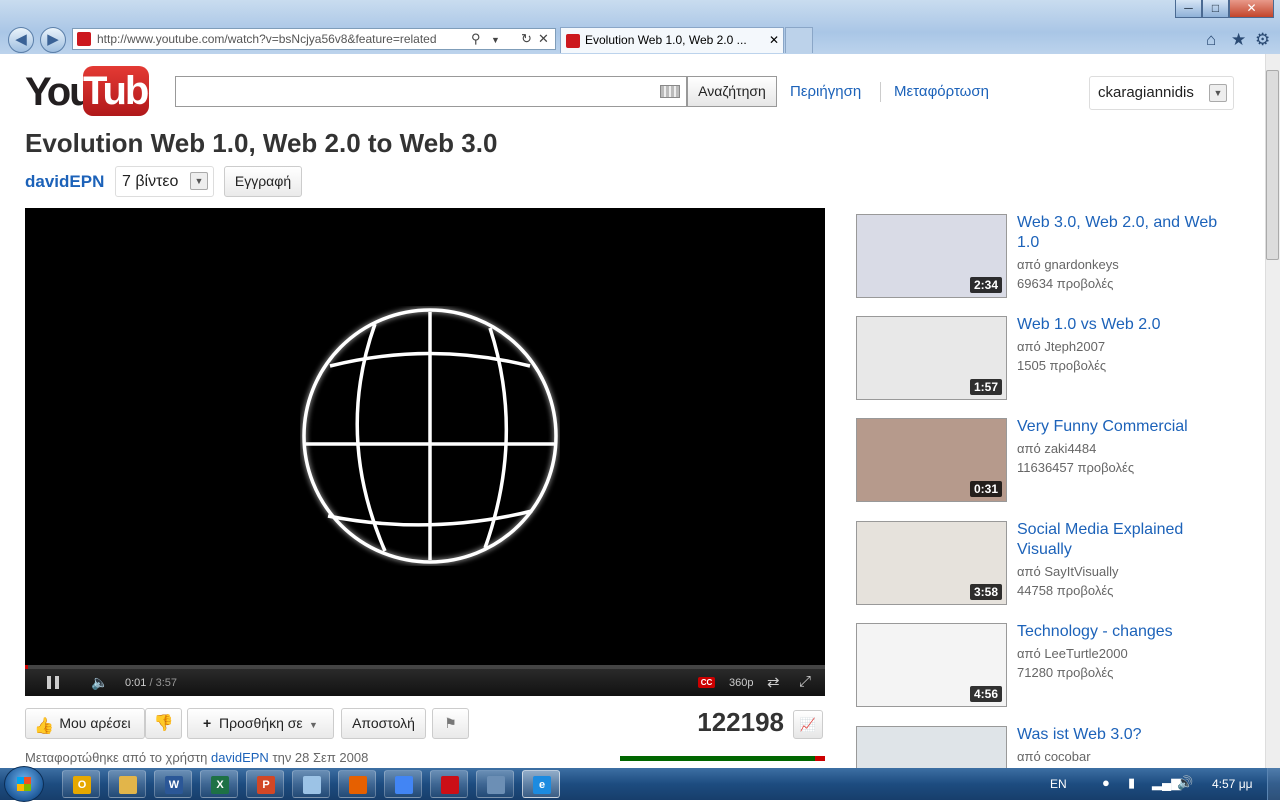  Describe the element at coordinates (1262, 40) in the screenshot. I see `tools-icon: ⚙` at that location.